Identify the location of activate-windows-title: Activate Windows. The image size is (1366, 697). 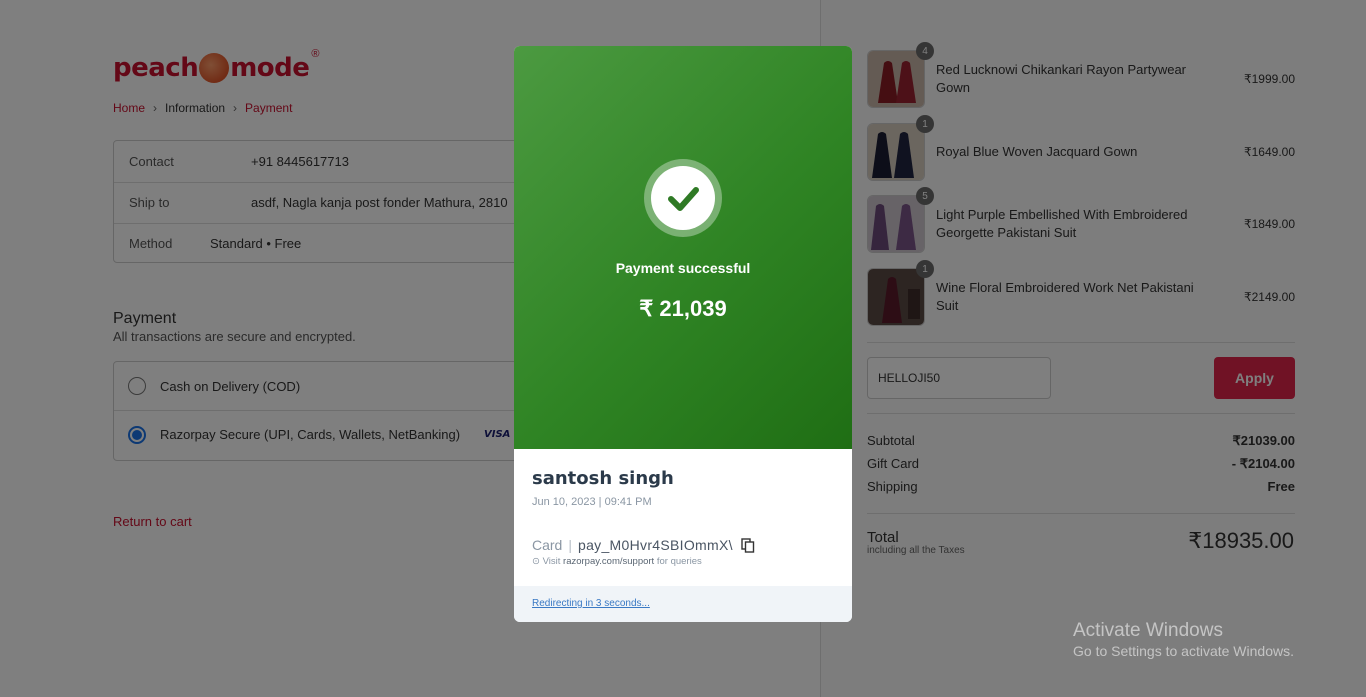
(1148, 630).